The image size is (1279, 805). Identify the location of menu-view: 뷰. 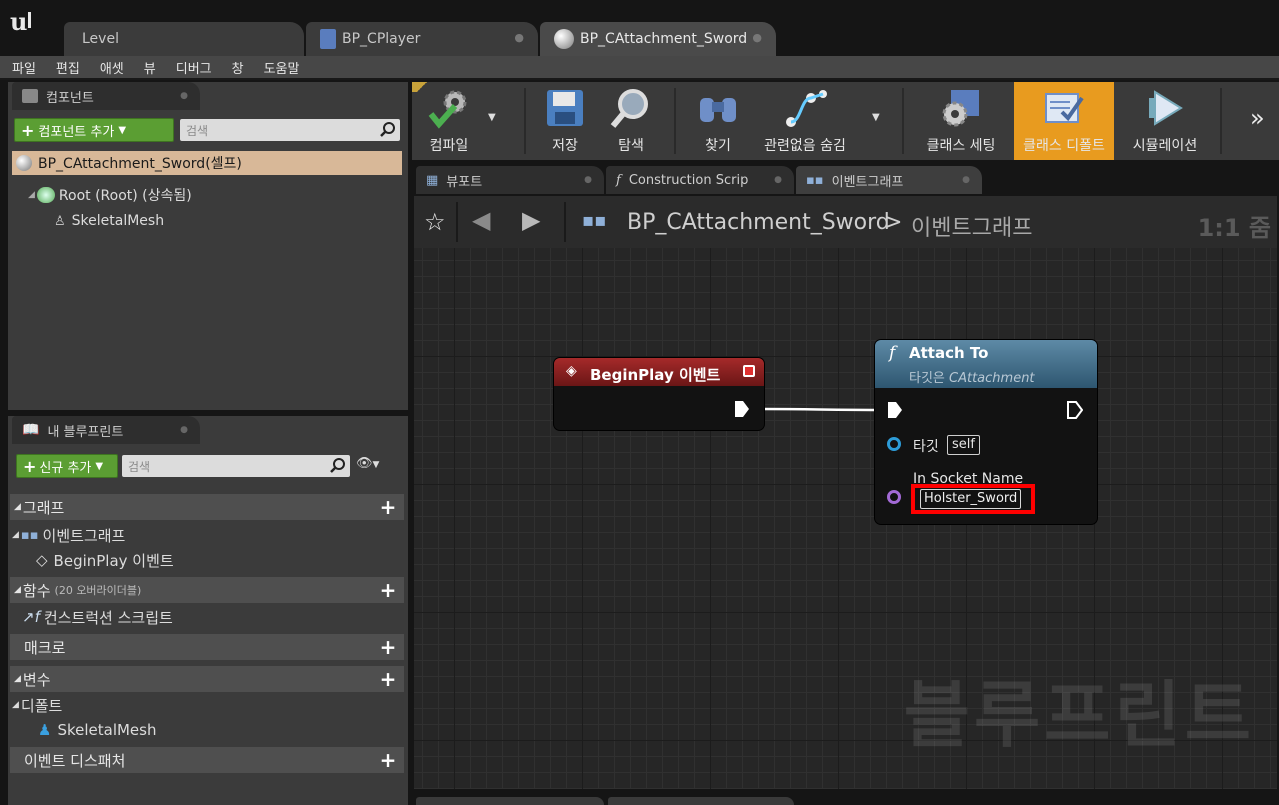
(150, 67).